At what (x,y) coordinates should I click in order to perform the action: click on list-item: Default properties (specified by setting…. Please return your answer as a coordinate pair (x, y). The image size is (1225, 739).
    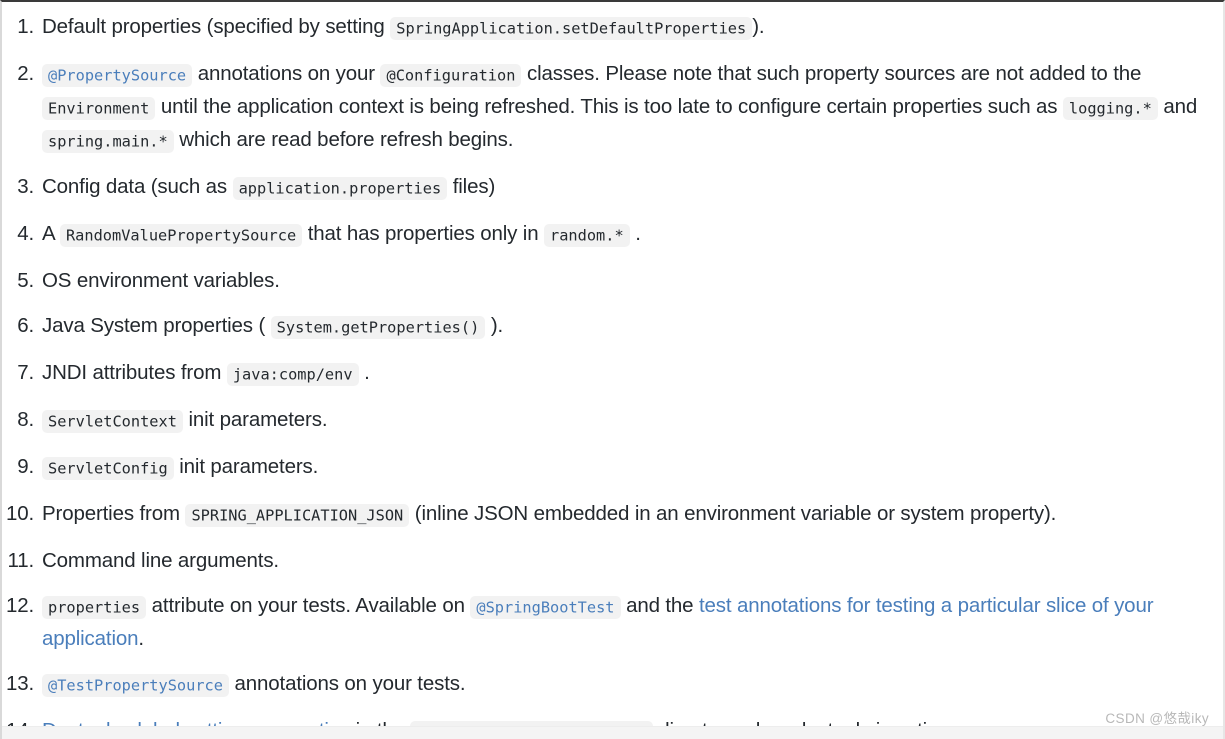
    Looking at the image, I should click on (612, 27).